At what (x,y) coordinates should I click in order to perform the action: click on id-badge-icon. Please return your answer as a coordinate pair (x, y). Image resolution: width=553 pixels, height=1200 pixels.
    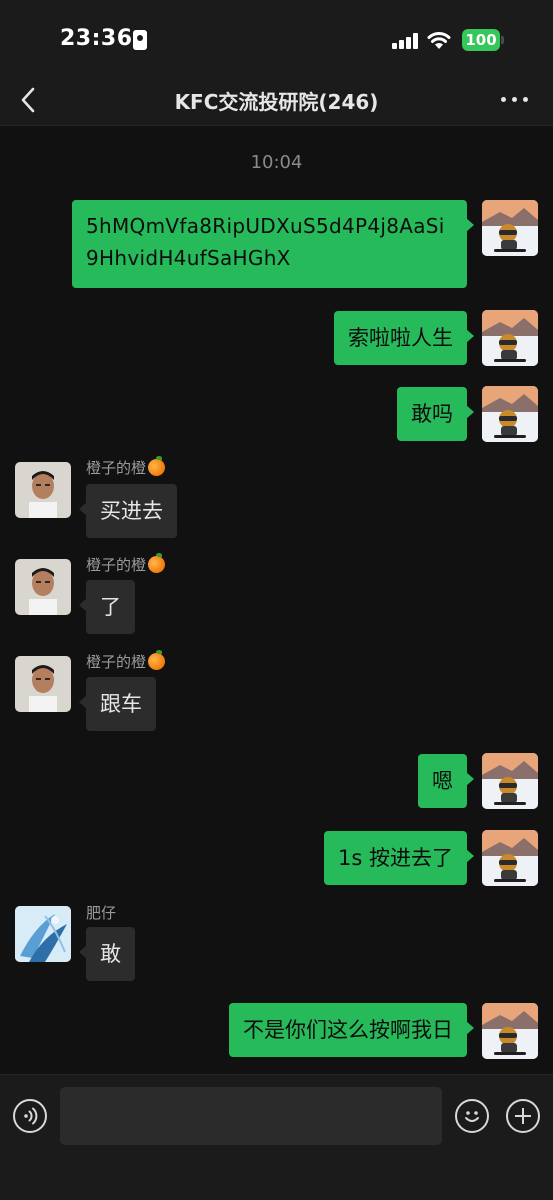
    Looking at the image, I should click on (140, 40).